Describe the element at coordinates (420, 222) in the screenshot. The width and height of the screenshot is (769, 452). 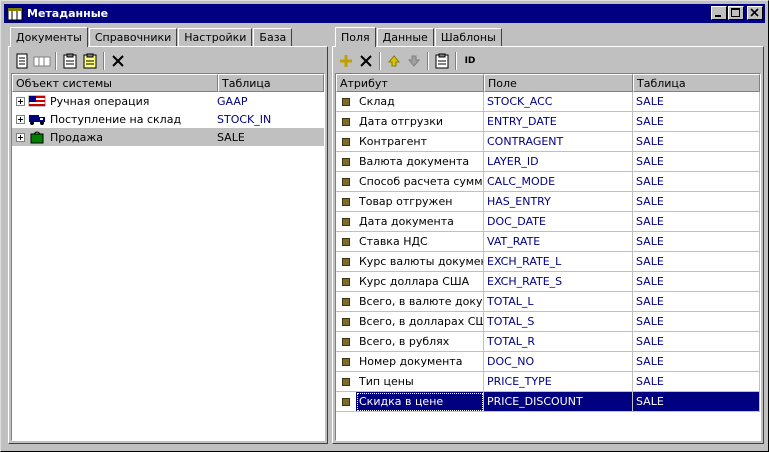
I see `attribute-cell: Дата документа` at that location.